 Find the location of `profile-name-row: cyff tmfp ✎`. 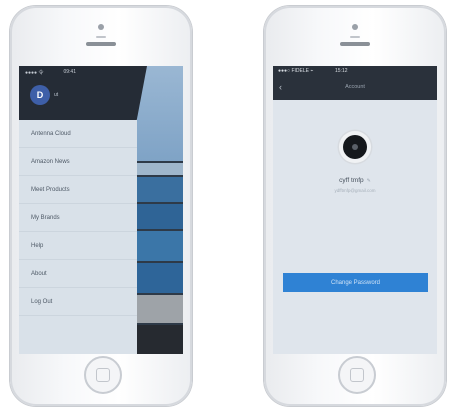

profile-name-row: cyff tmfp ✎ is located at coordinates (355, 180).